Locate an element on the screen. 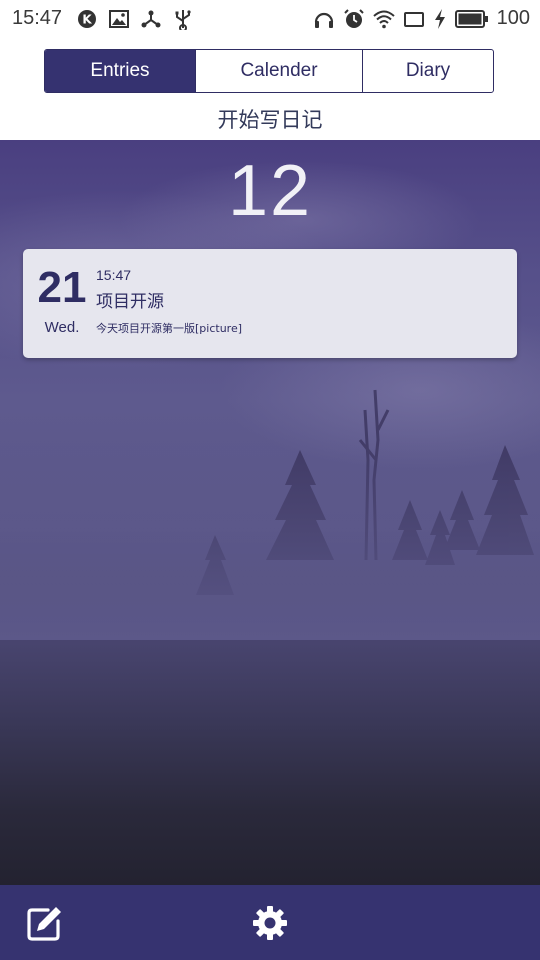 This screenshot has width=540, height=960. image-icon is located at coordinates (119, 19).